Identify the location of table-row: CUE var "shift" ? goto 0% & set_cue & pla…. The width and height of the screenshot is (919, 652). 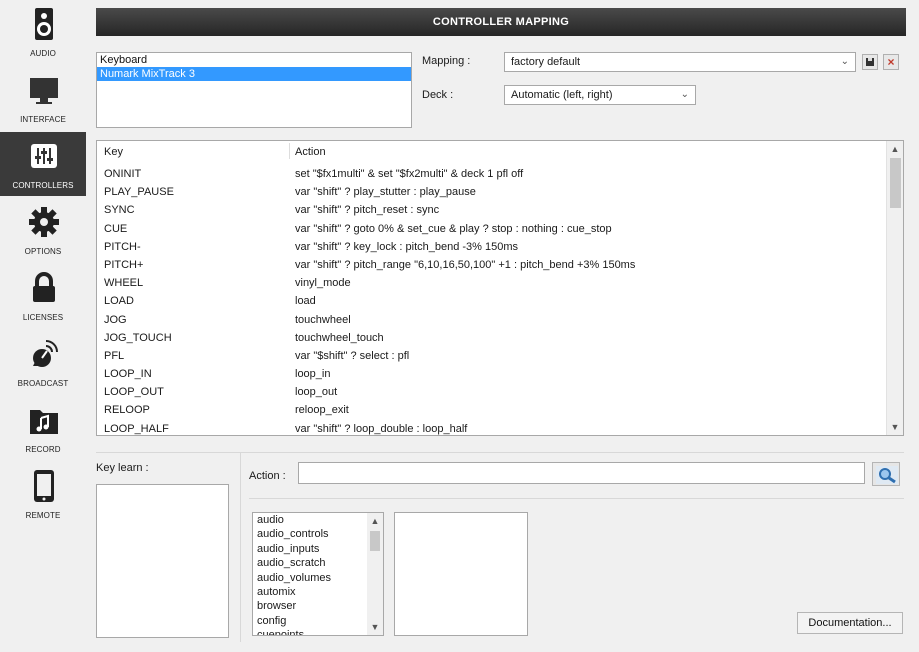
(492, 229).